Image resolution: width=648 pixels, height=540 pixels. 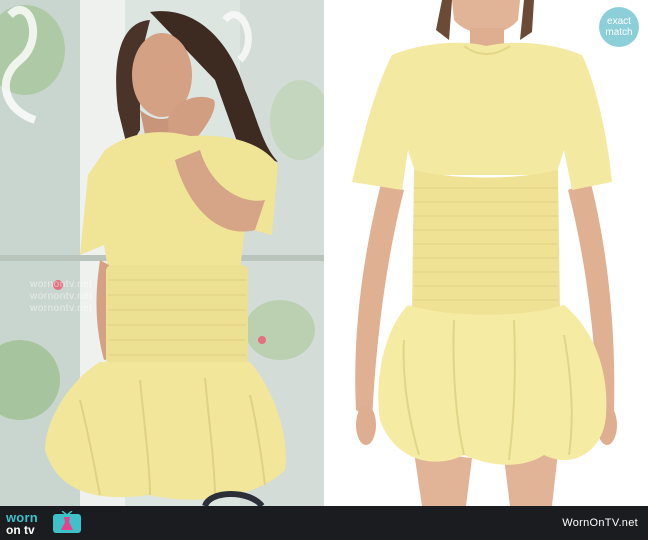 What do you see at coordinates (619, 32) in the screenshot?
I see `badge-line-2: match` at bounding box center [619, 32].